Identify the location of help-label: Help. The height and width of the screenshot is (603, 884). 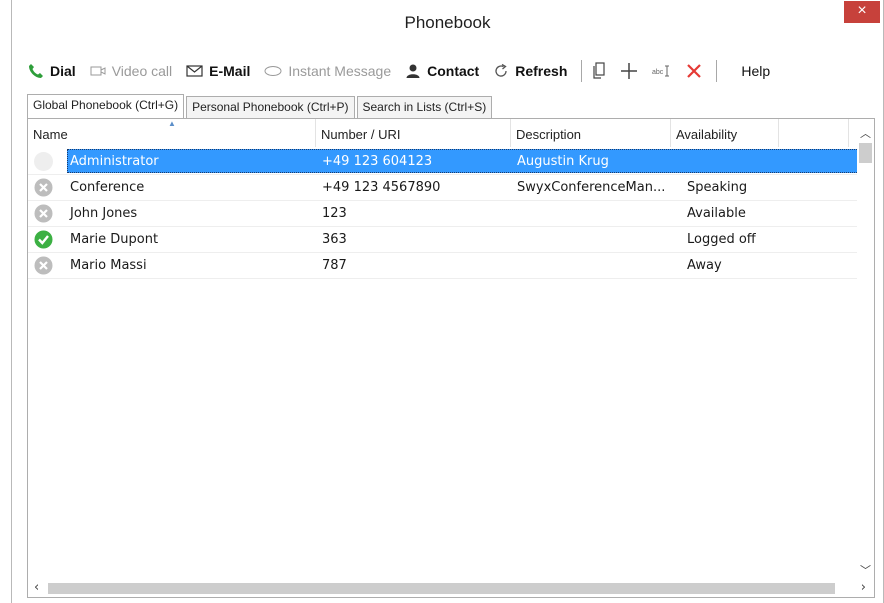
(756, 71).